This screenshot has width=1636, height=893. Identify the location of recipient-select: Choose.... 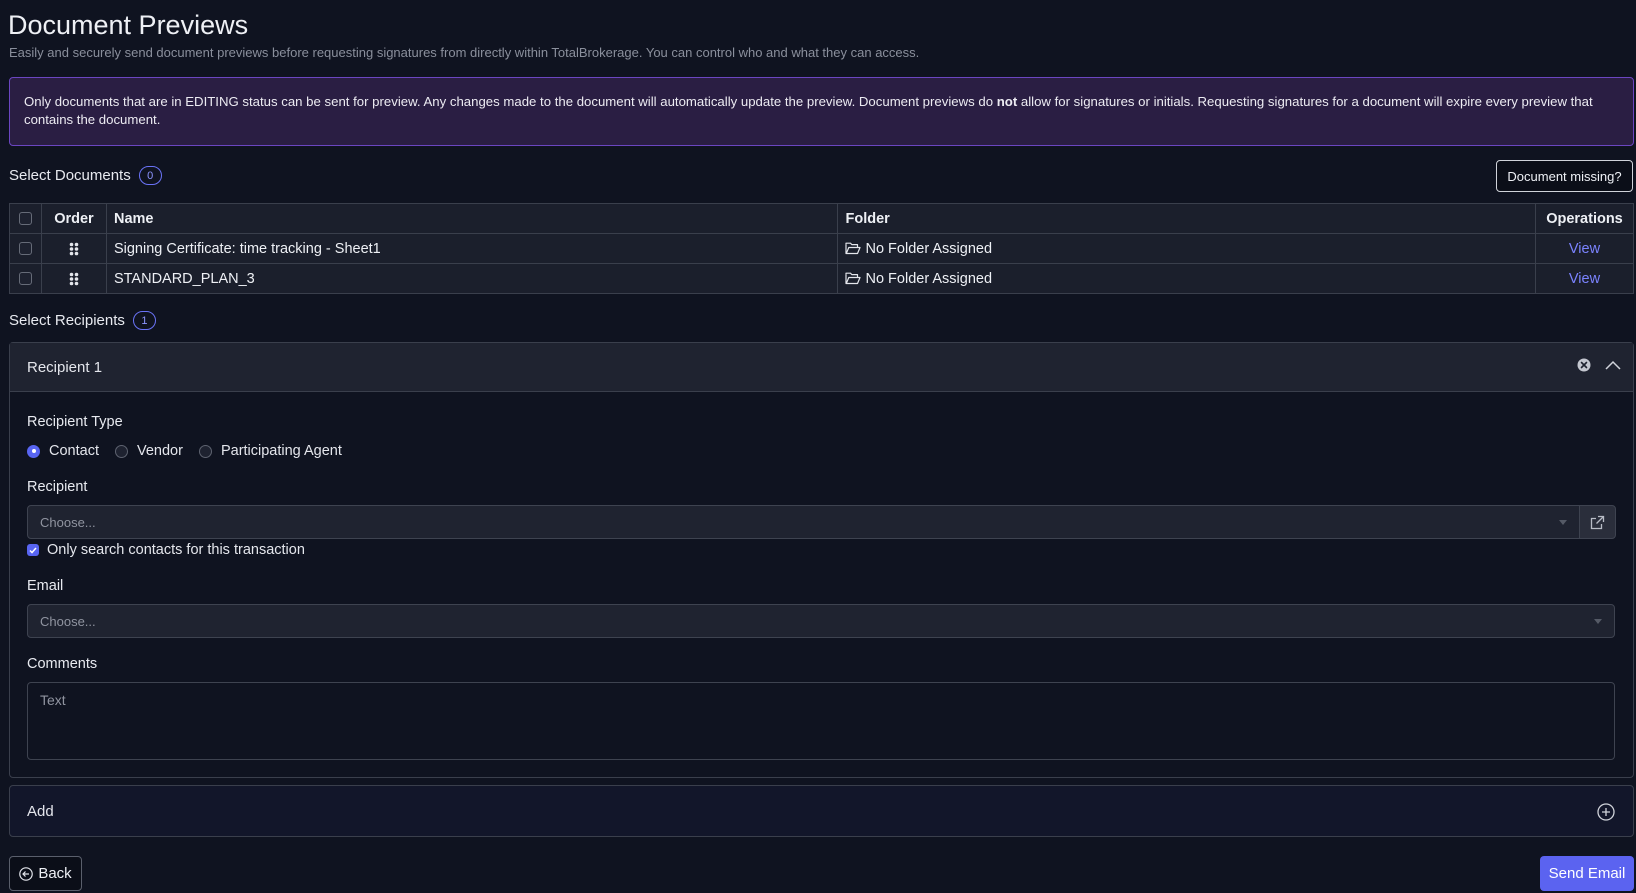
(803, 522).